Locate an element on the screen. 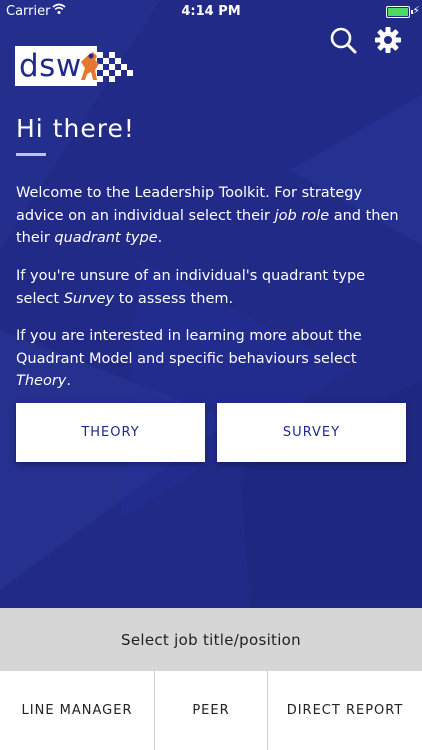  quadrant-type-emphasis: quadrant type is located at coordinates (106, 238).